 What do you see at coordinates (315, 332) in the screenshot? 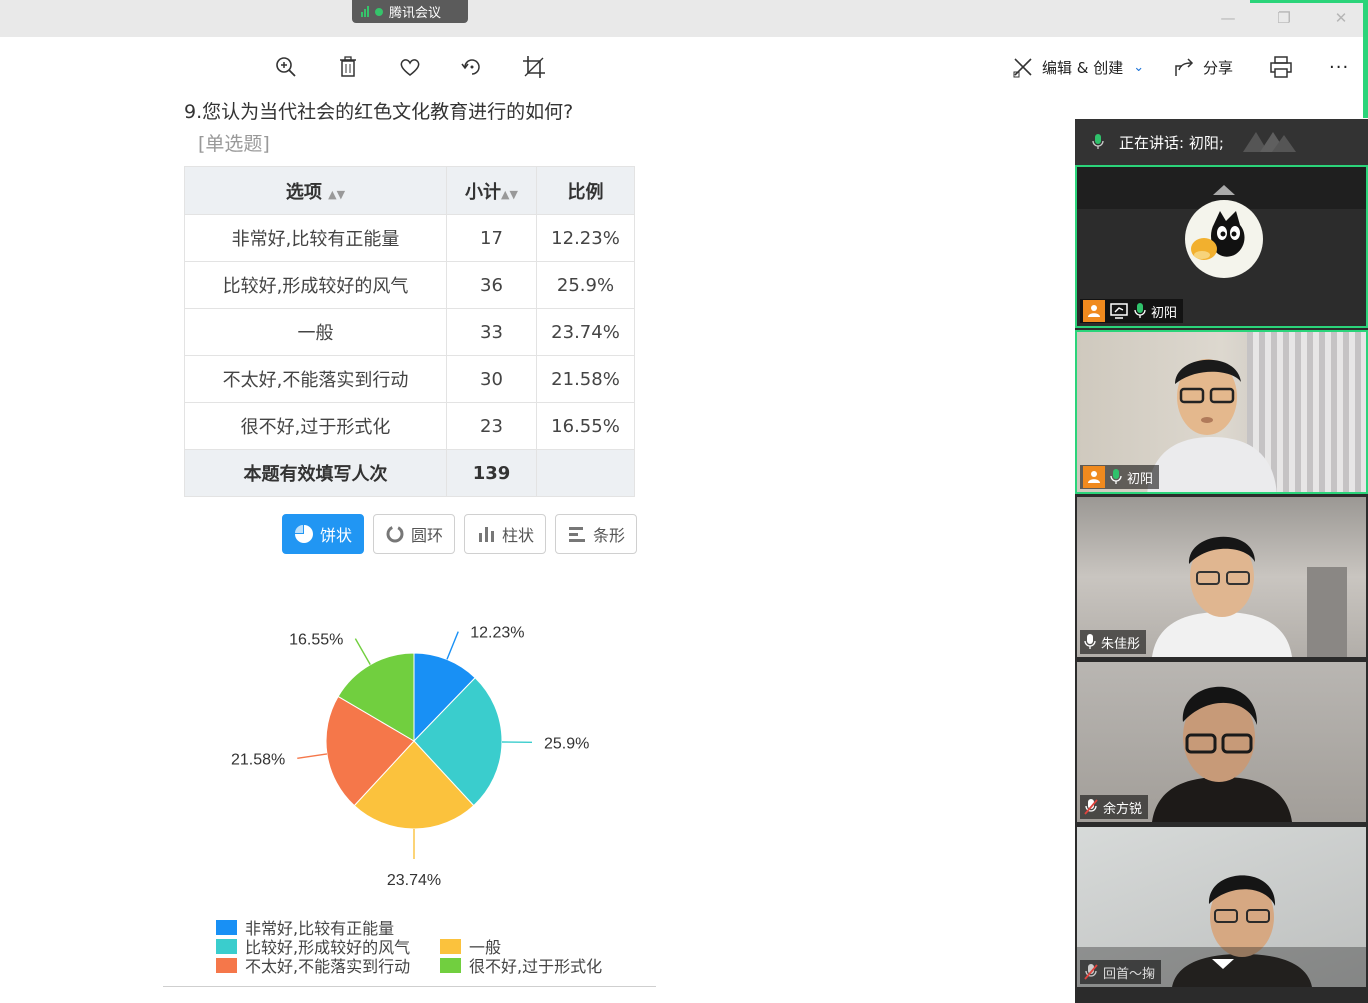
I see `row-option: 一般` at bounding box center [315, 332].